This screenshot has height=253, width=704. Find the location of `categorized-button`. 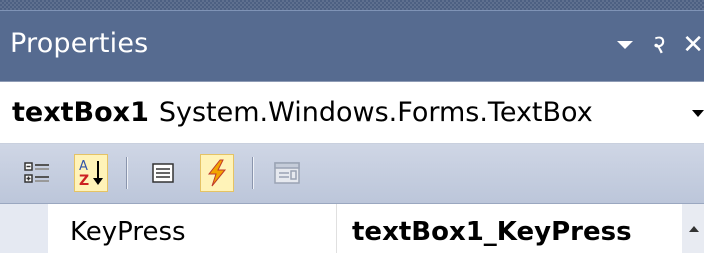

categorized-button is located at coordinates (37, 173).